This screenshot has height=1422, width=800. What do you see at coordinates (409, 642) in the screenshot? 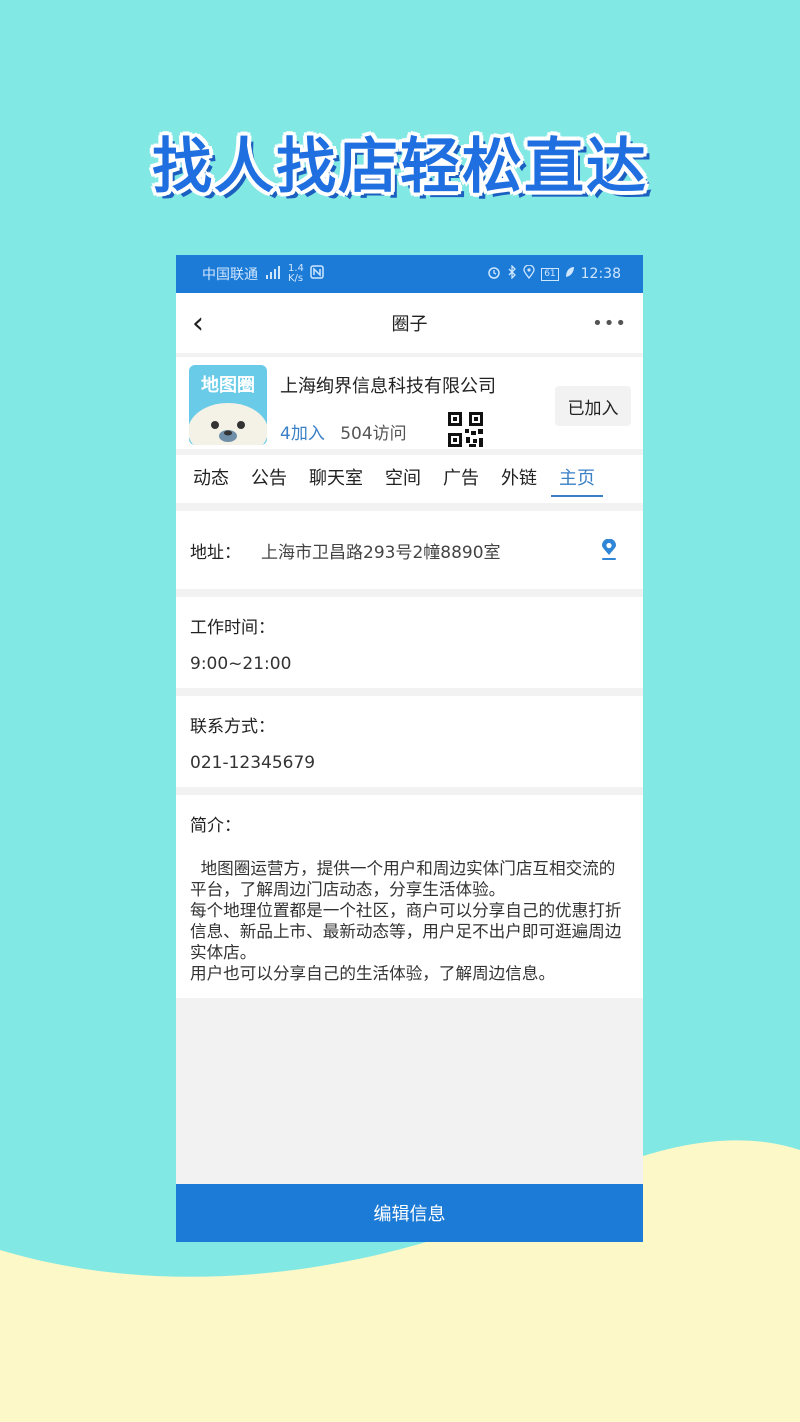
I see `hours-section: 工作时间： 9:00~21:00` at bounding box center [409, 642].